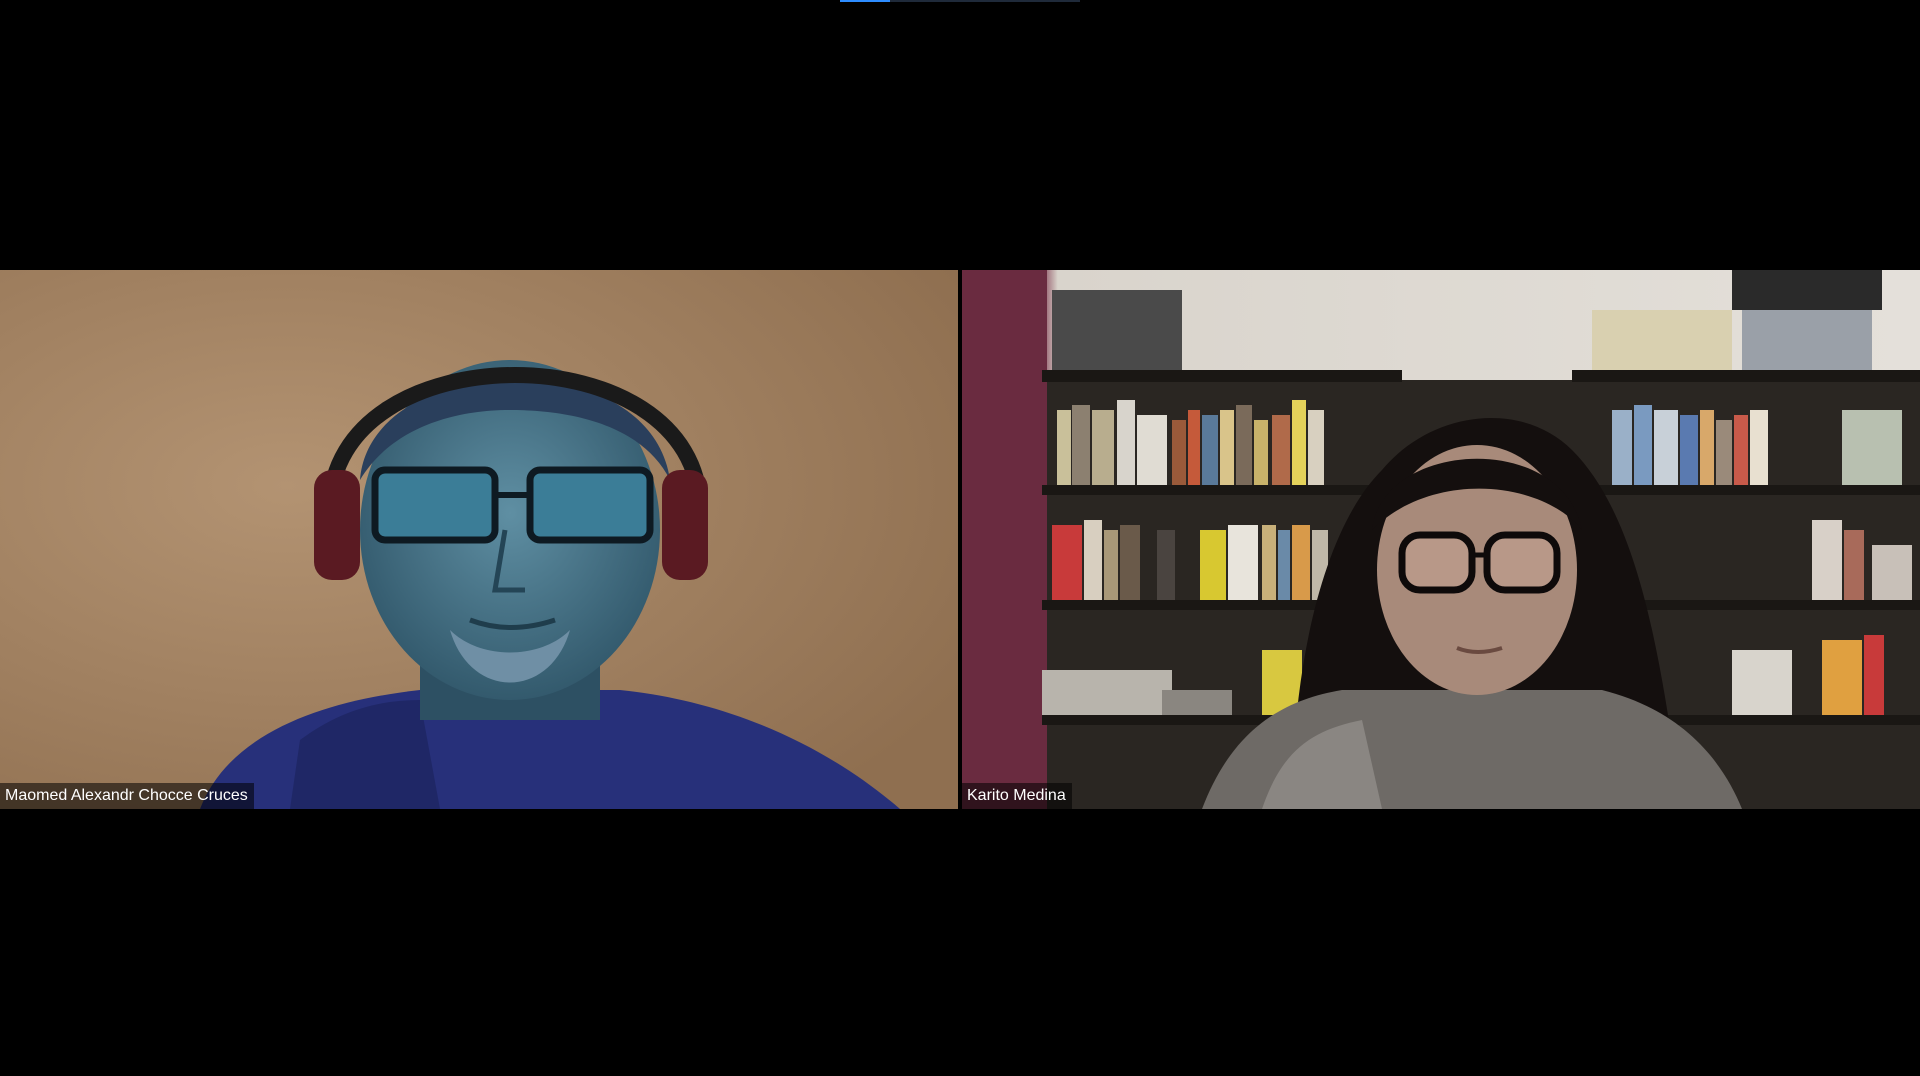  I want to click on participant-name-tag-1: Maomed Alexandr Chocce Cruces, so click(127, 796).